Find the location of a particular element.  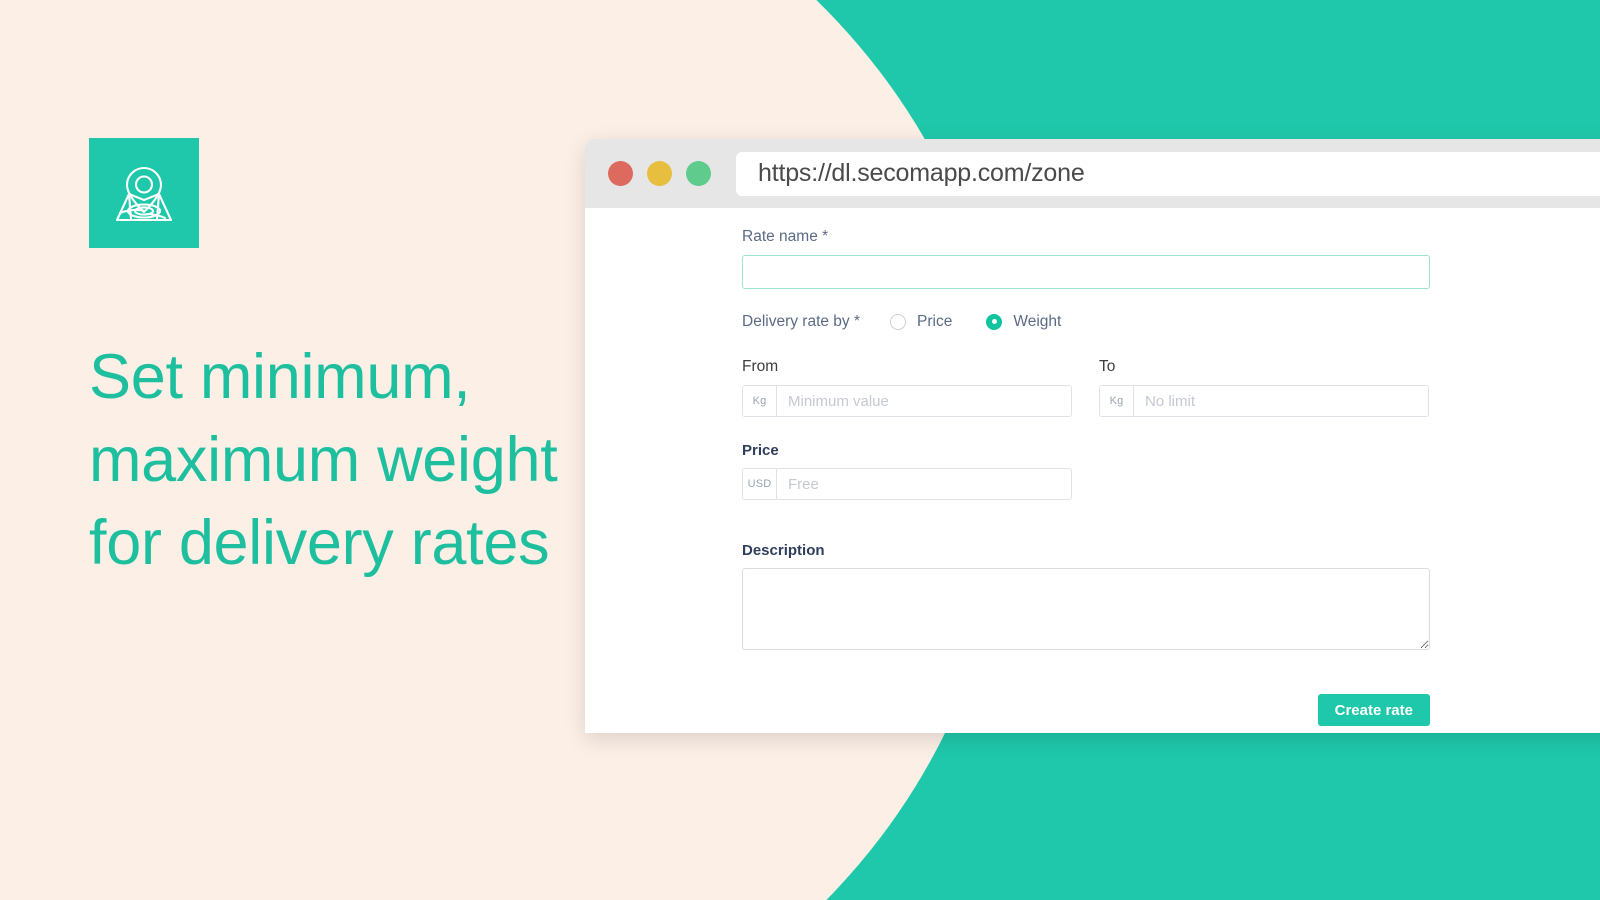

price-currency-addon: USD is located at coordinates (760, 484).